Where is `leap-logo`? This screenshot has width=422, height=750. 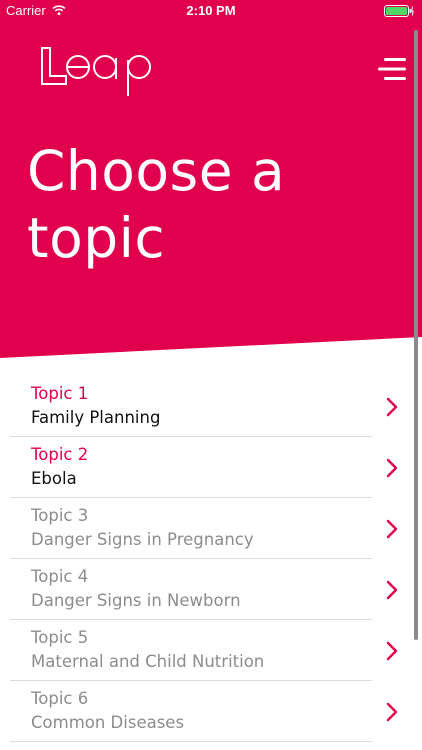 leap-logo is located at coordinates (96, 71).